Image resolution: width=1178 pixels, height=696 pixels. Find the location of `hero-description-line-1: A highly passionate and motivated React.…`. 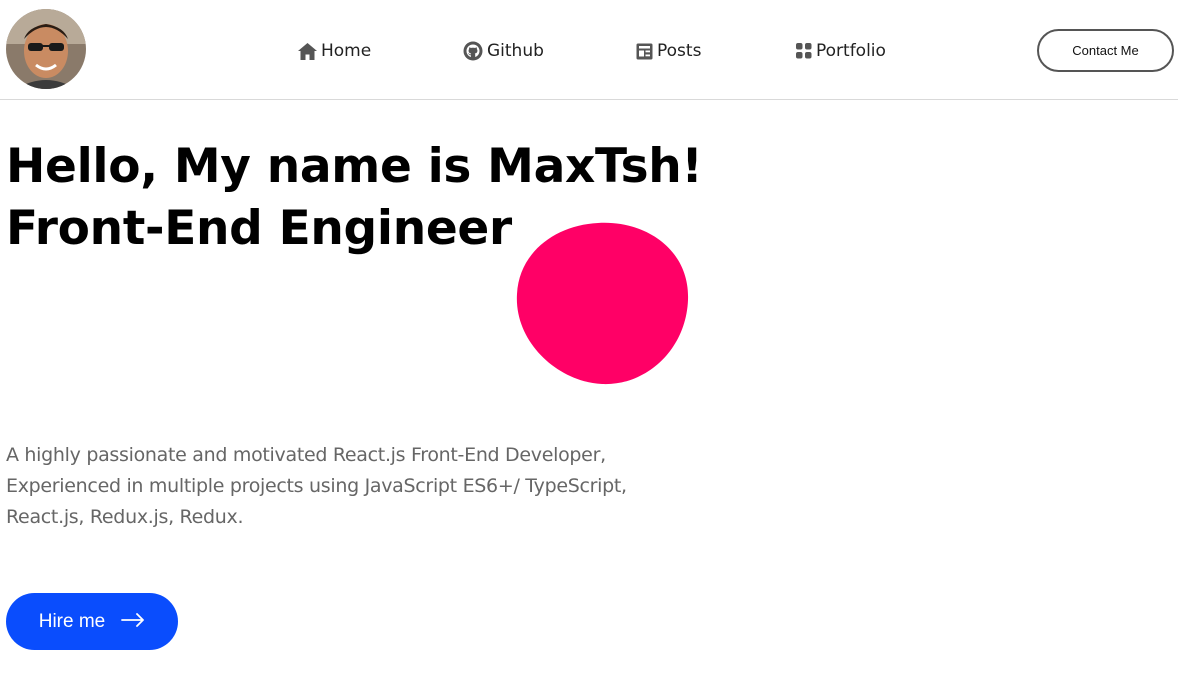

hero-description-line-1: A highly passionate and motivated React.… is located at coordinates (306, 455).